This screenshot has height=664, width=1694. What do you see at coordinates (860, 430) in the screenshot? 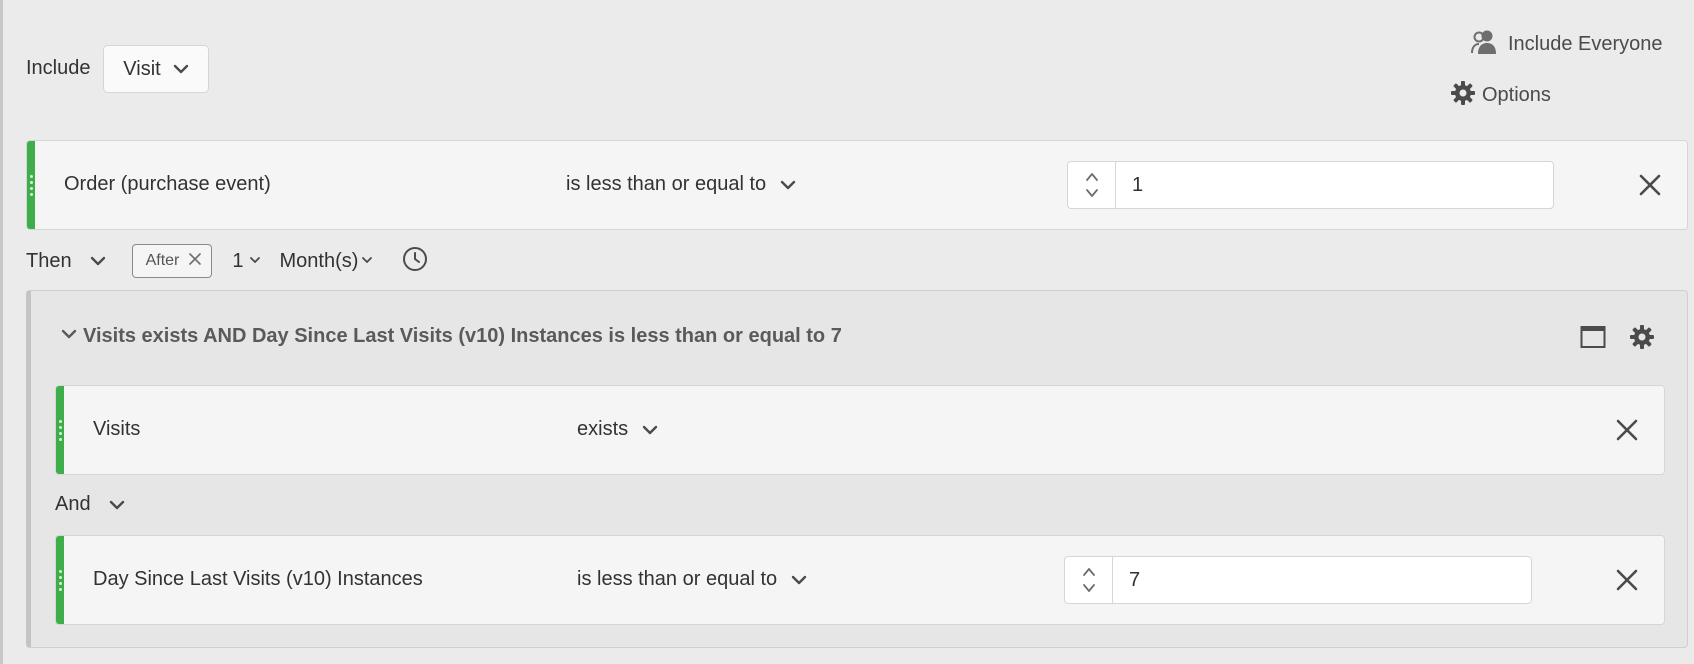
I see `rule-visits: Visits exists` at bounding box center [860, 430].